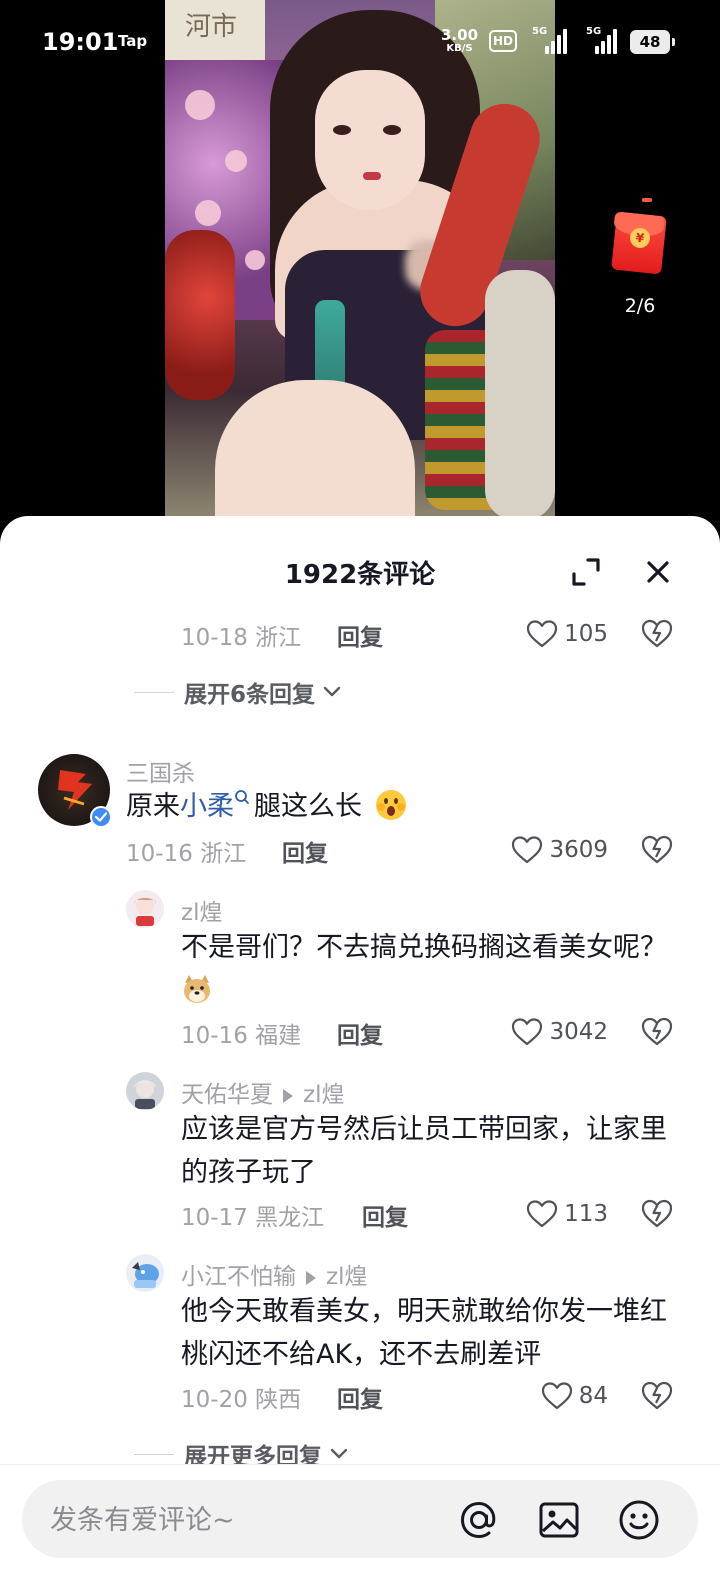  Describe the element at coordinates (578, 1032) in the screenshot. I see `like-count: 3042` at that location.